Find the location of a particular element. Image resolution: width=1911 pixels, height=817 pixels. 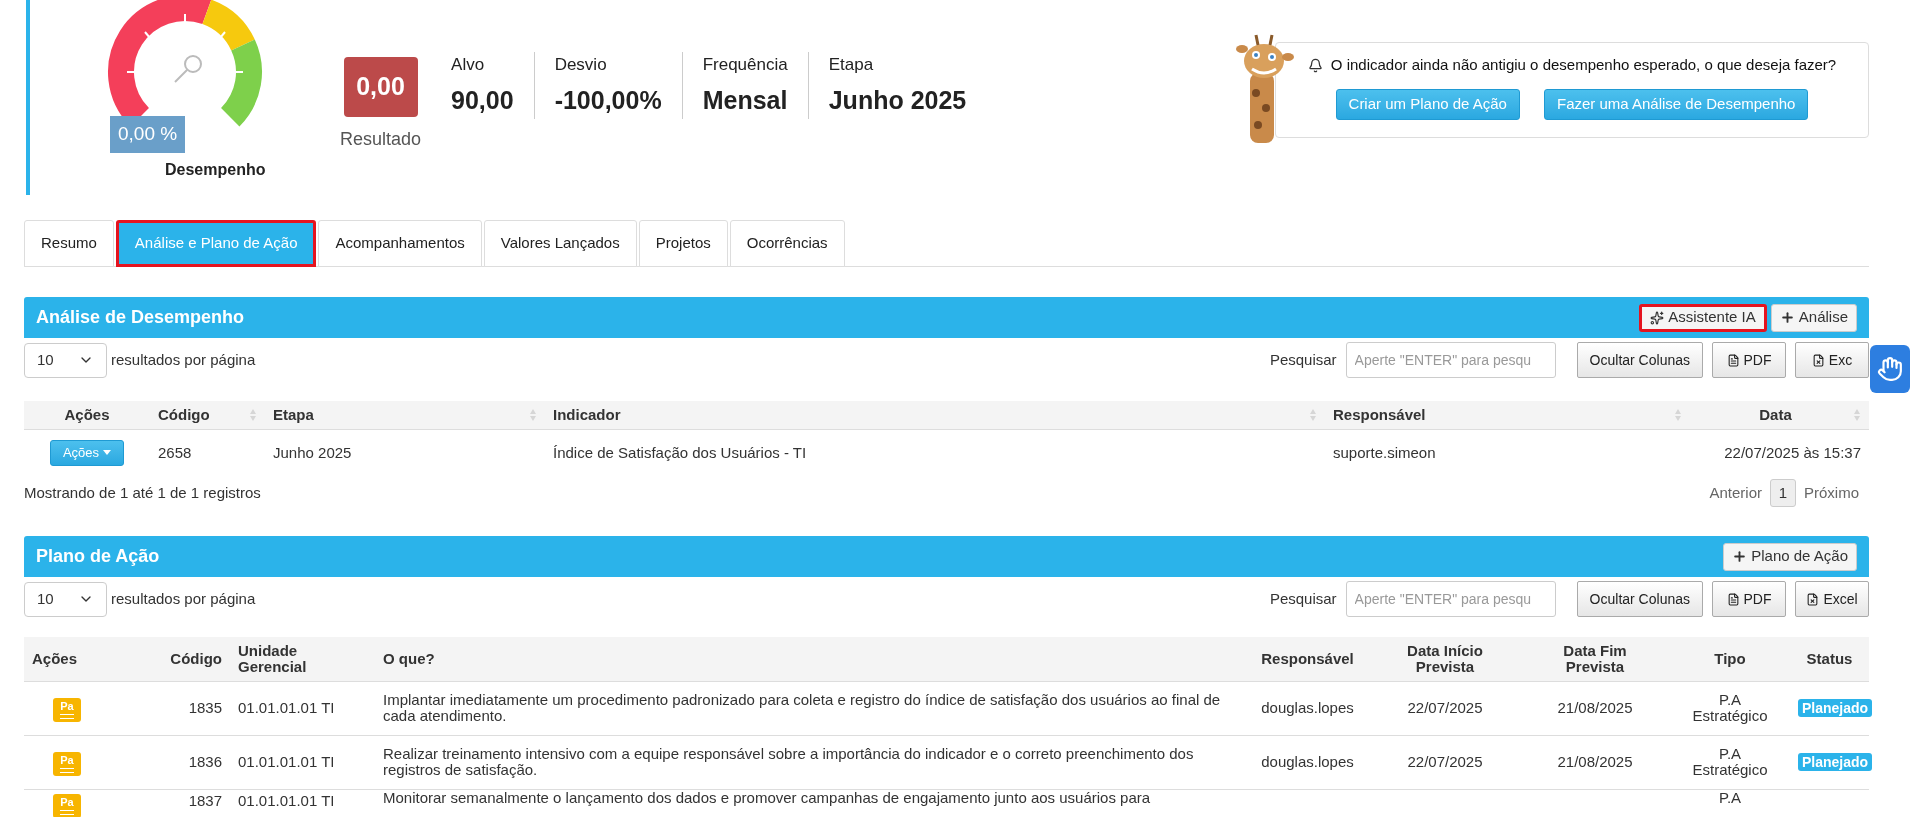

table-cell-text: P.A is located at coordinates (1730, 797).